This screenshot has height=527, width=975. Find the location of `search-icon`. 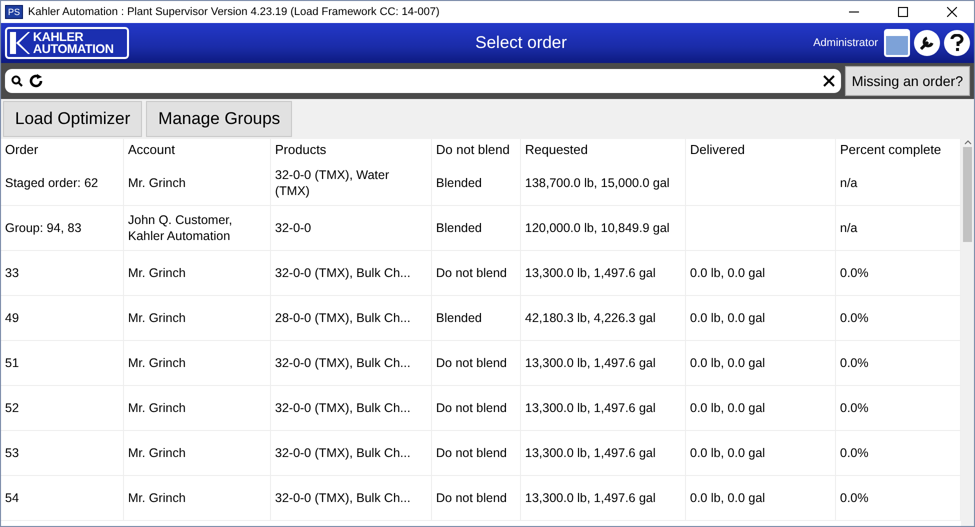

search-icon is located at coordinates (17, 81).